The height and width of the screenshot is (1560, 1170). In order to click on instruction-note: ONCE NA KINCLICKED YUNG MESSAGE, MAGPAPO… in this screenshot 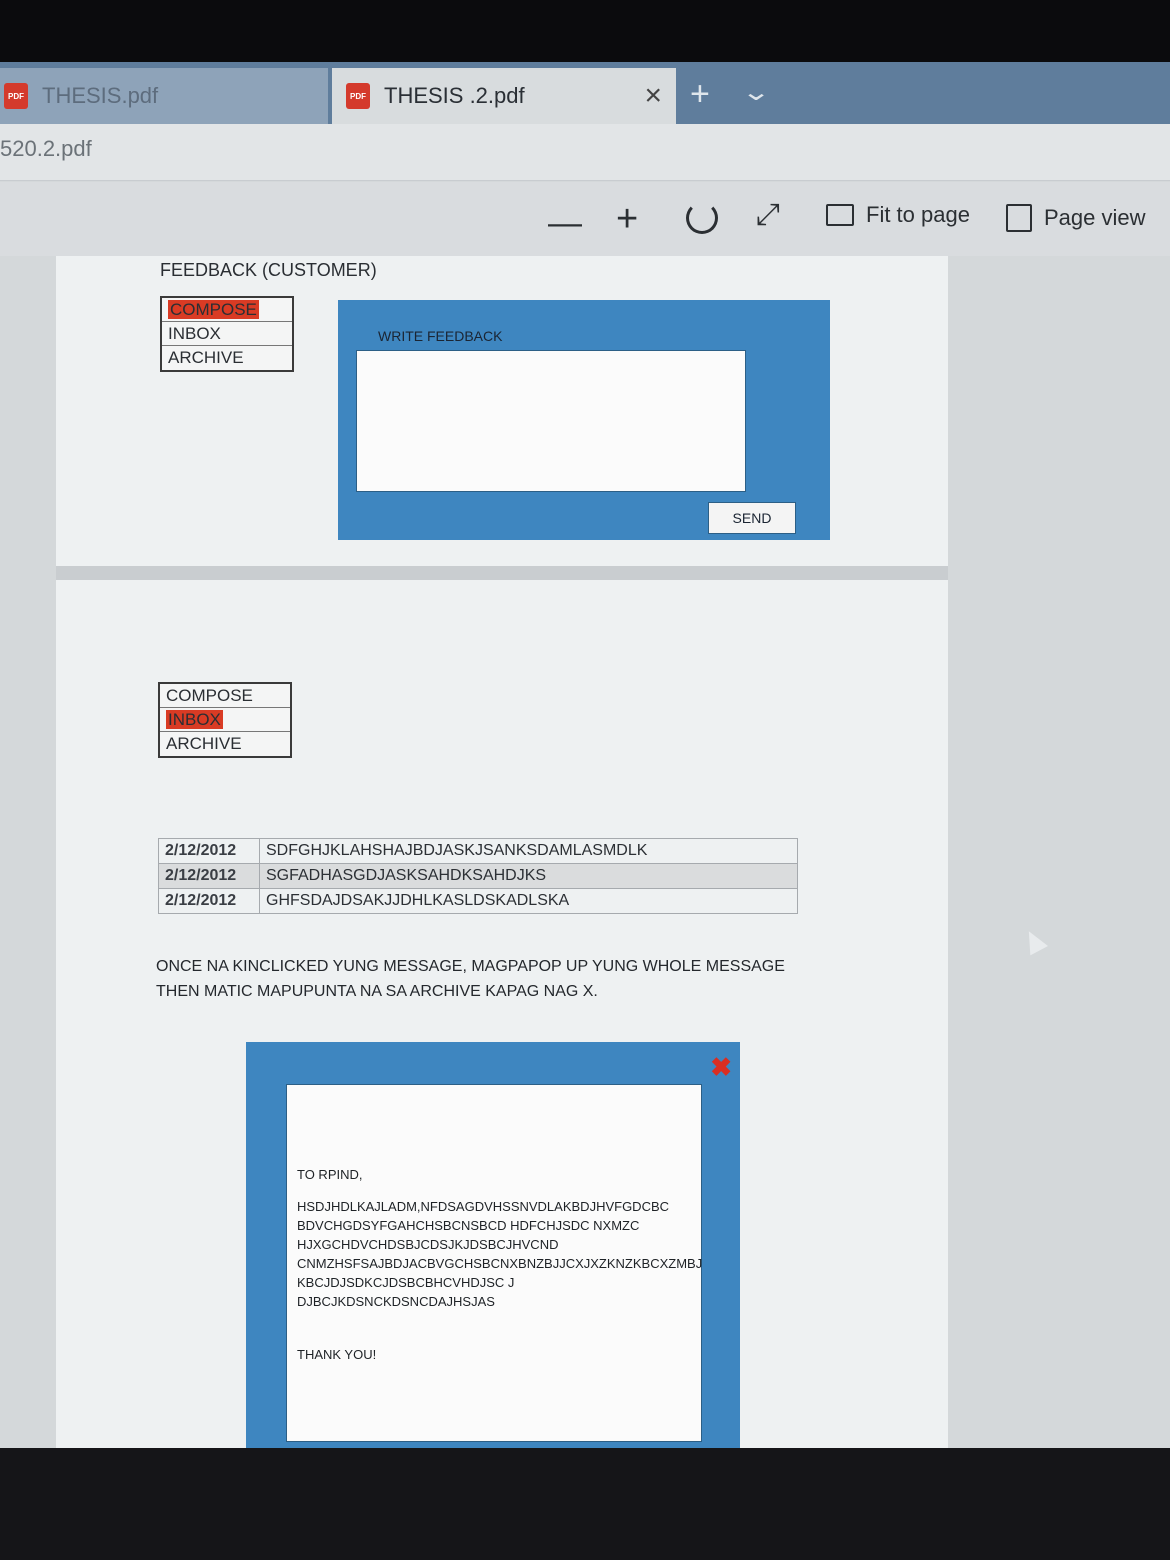, I will do `click(491, 979)`.